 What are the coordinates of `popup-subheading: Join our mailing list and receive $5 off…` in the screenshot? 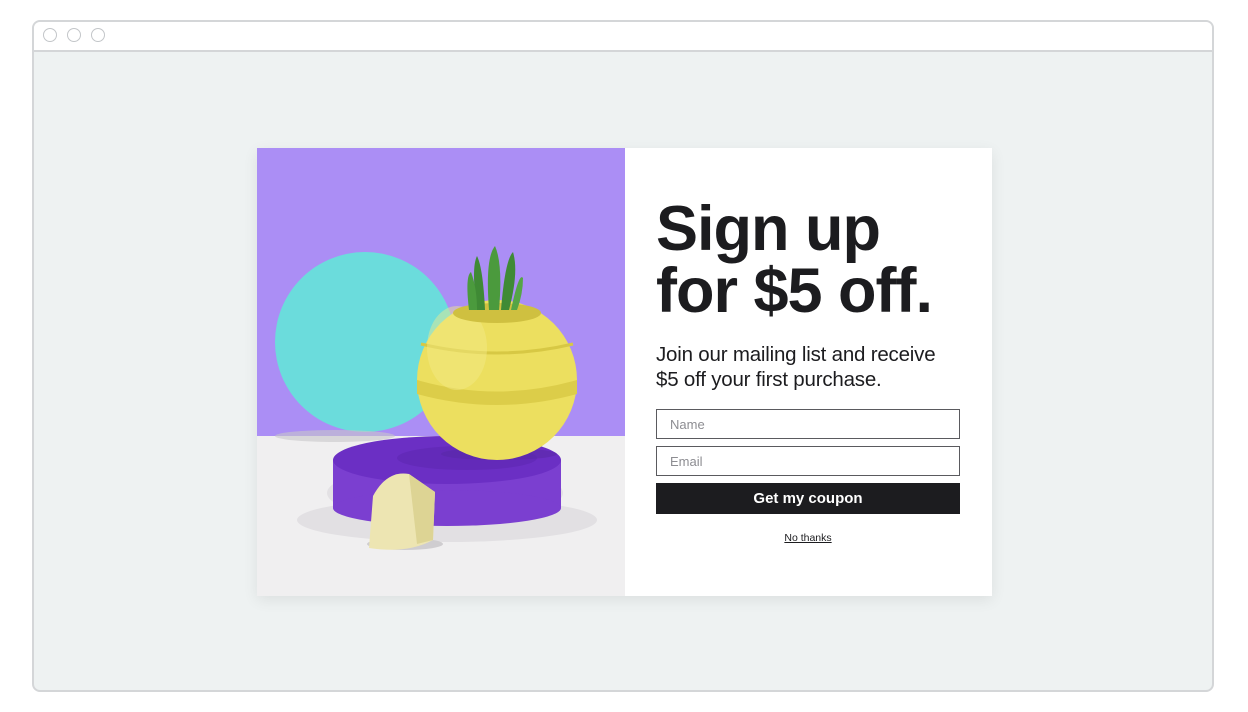 It's located at (796, 367).